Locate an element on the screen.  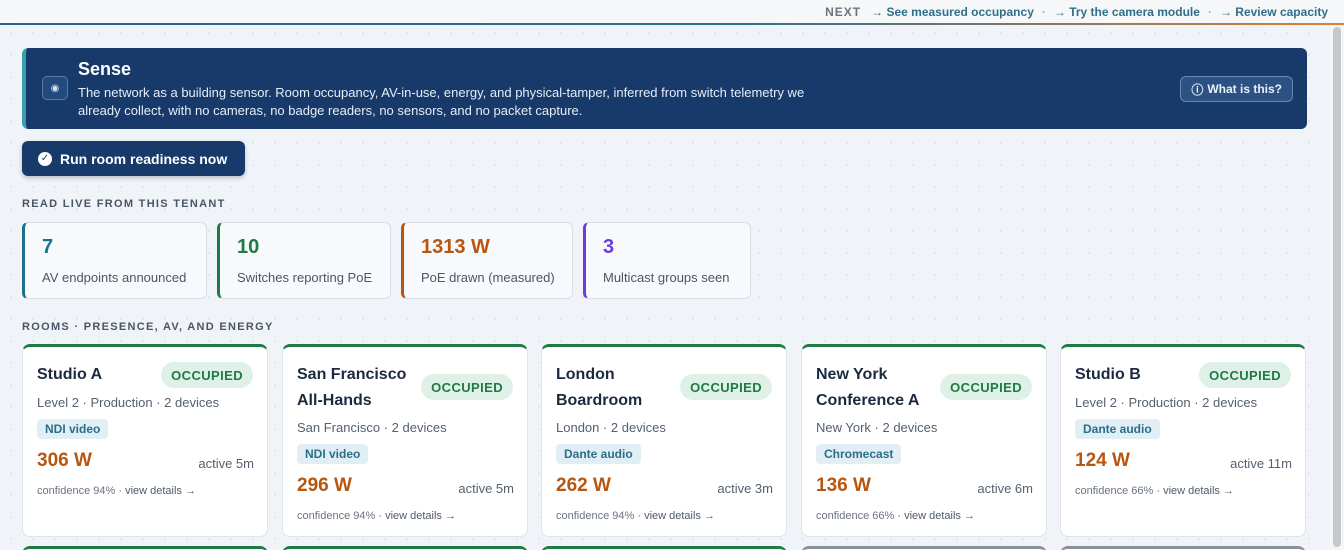
run-room-readiness-button: ✓ Run room readiness now is located at coordinates (133, 158).